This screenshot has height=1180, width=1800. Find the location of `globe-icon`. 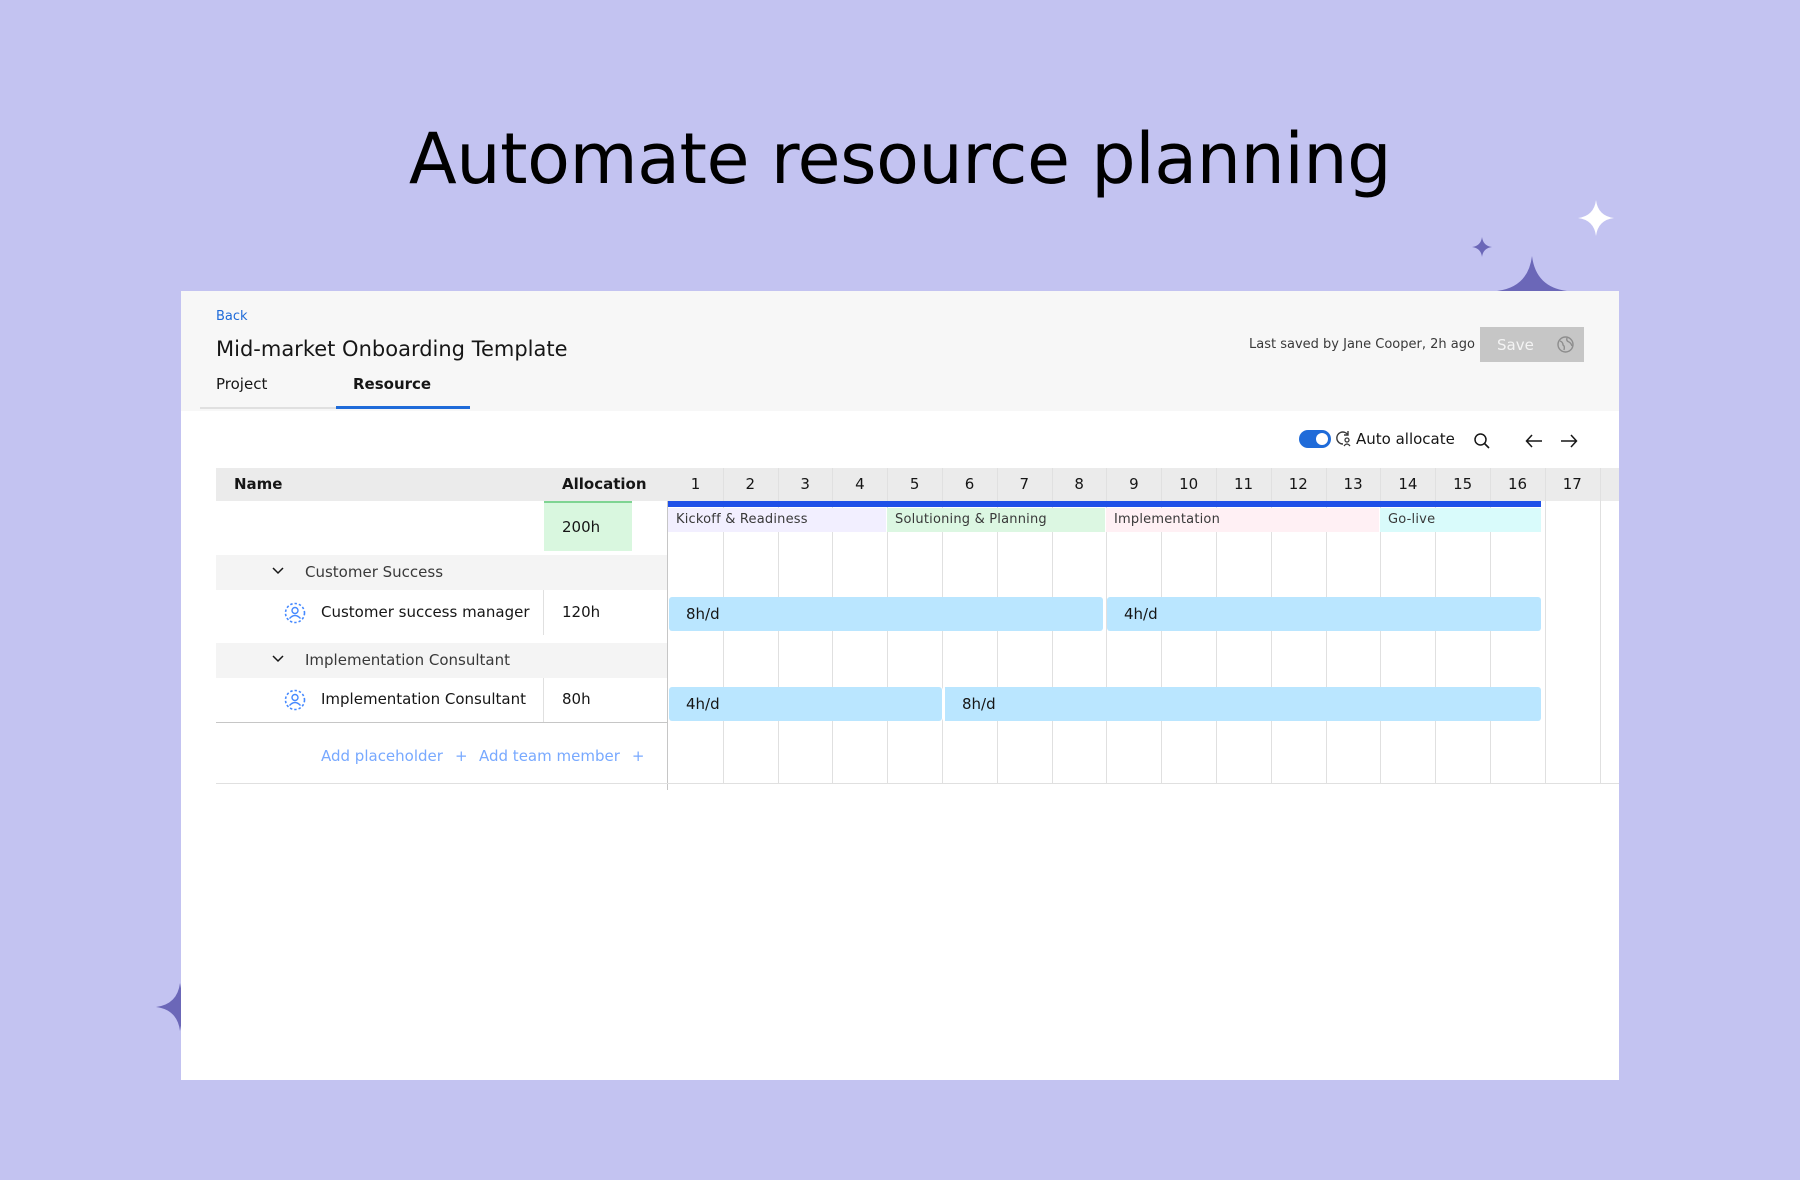

globe-icon is located at coordinates (1565, 344).